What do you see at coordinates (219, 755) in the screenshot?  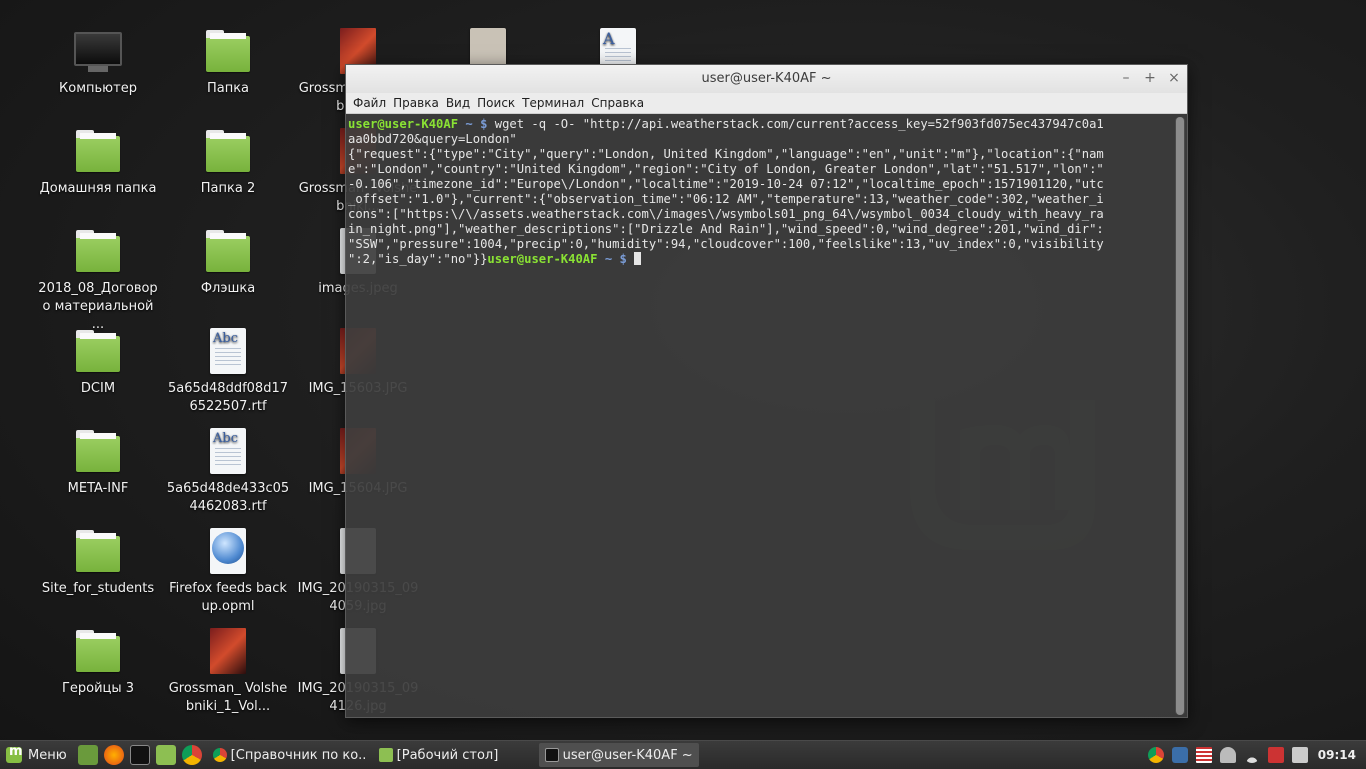 I see `chrome-icon` at bounding box center [219, 755].